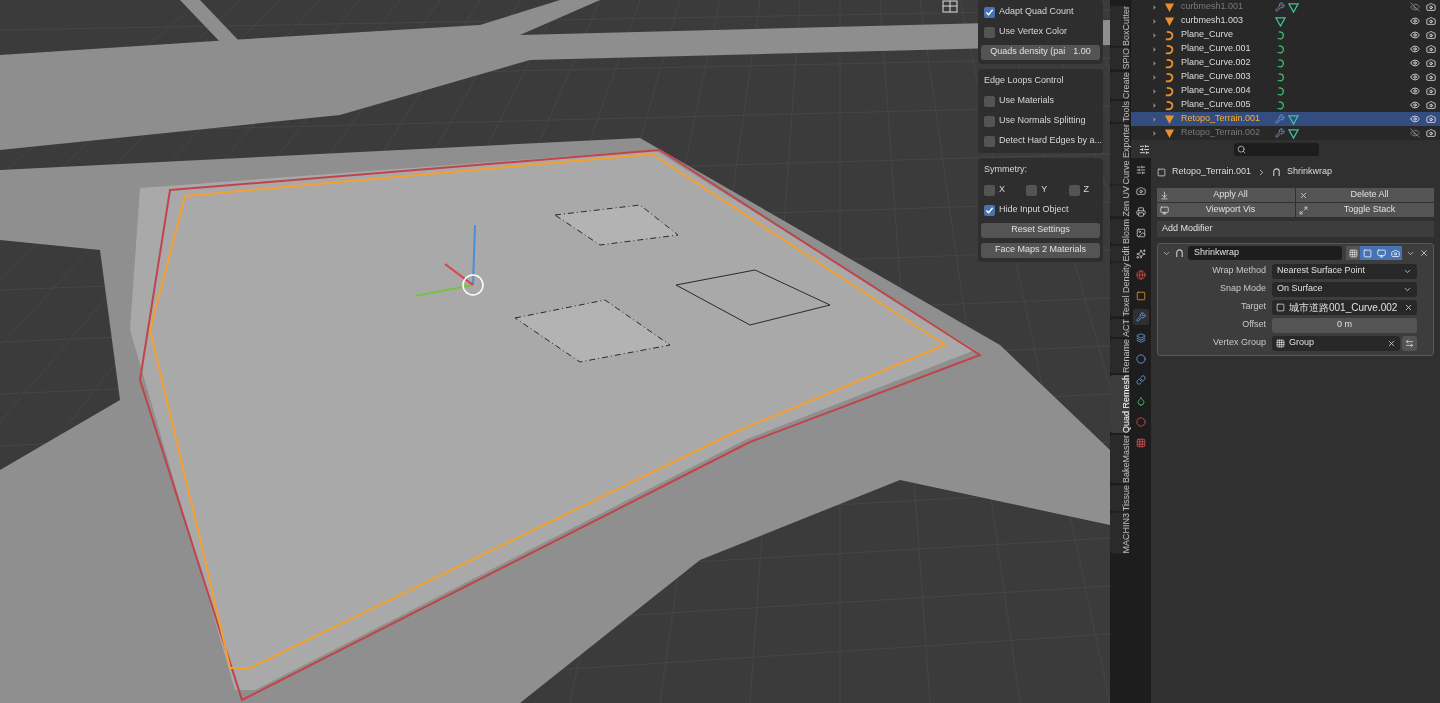 The image size is (1440, 703). I want to click on magnet-icon, so click(1179, 253).